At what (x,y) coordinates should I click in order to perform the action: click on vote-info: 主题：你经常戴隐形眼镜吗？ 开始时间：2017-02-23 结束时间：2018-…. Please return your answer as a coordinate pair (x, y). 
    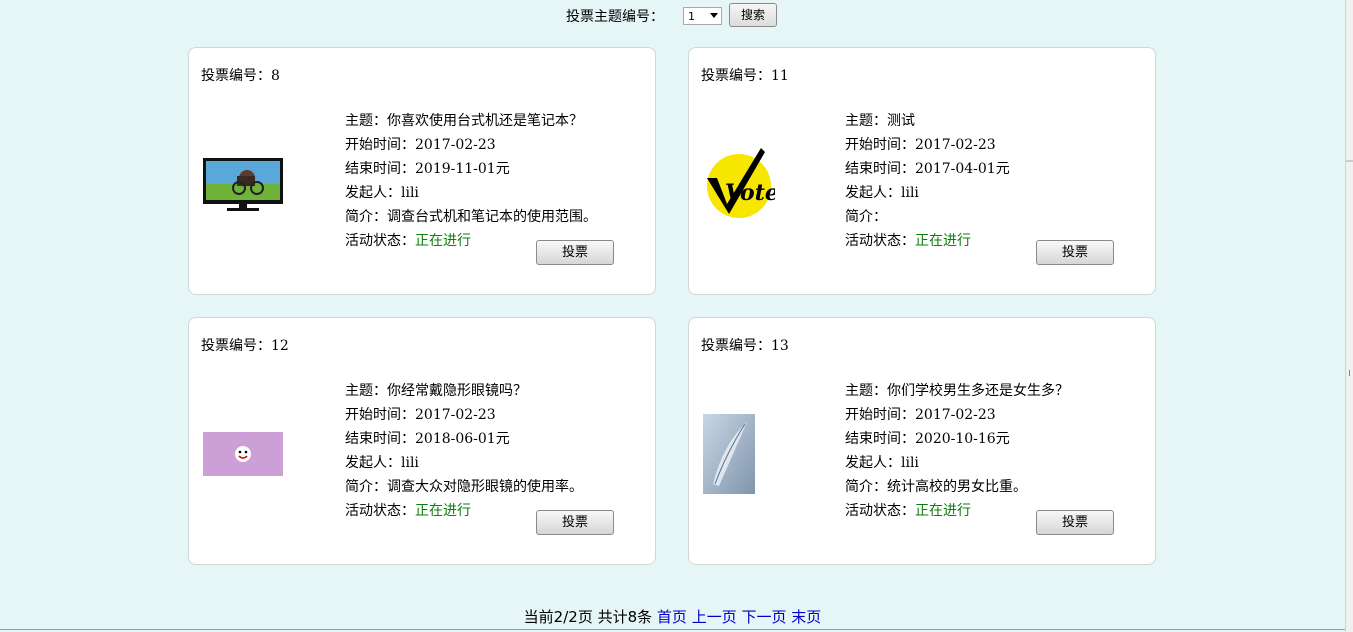
    Looking at the image, I should click on (464, 451).